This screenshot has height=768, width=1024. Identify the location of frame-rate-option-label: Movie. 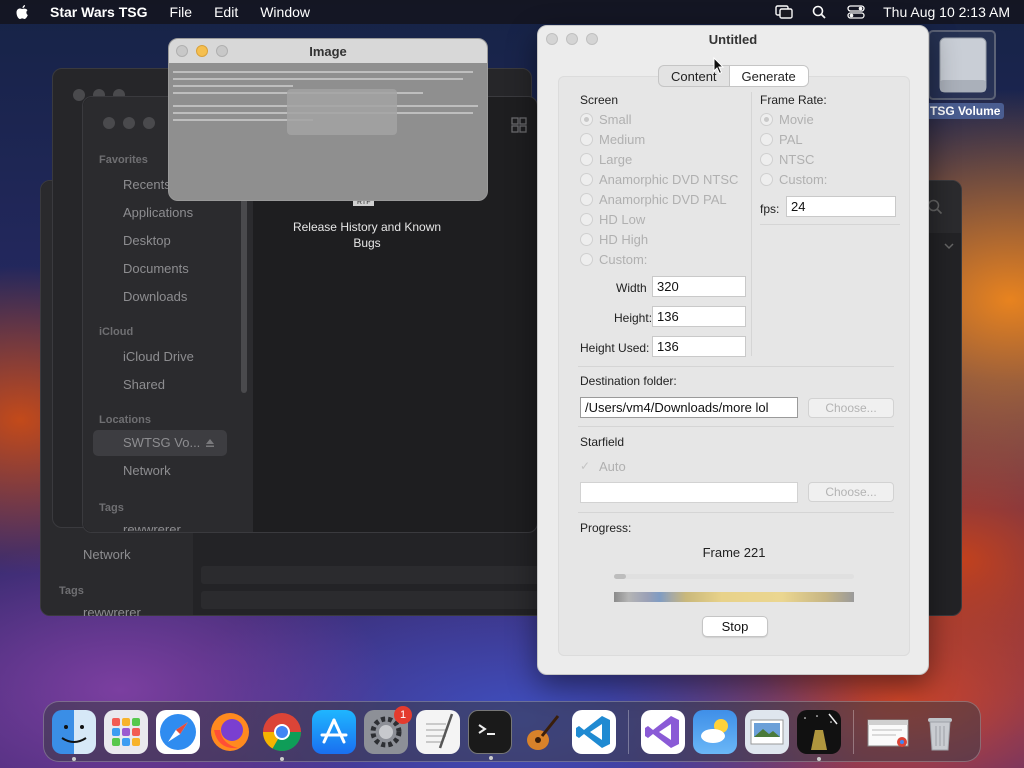
(796, 119).